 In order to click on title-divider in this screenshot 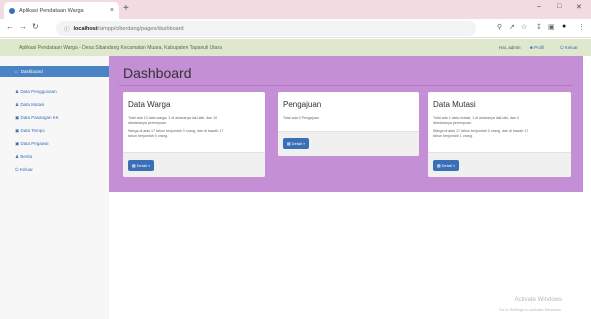, I will do `click(346, 85)`.